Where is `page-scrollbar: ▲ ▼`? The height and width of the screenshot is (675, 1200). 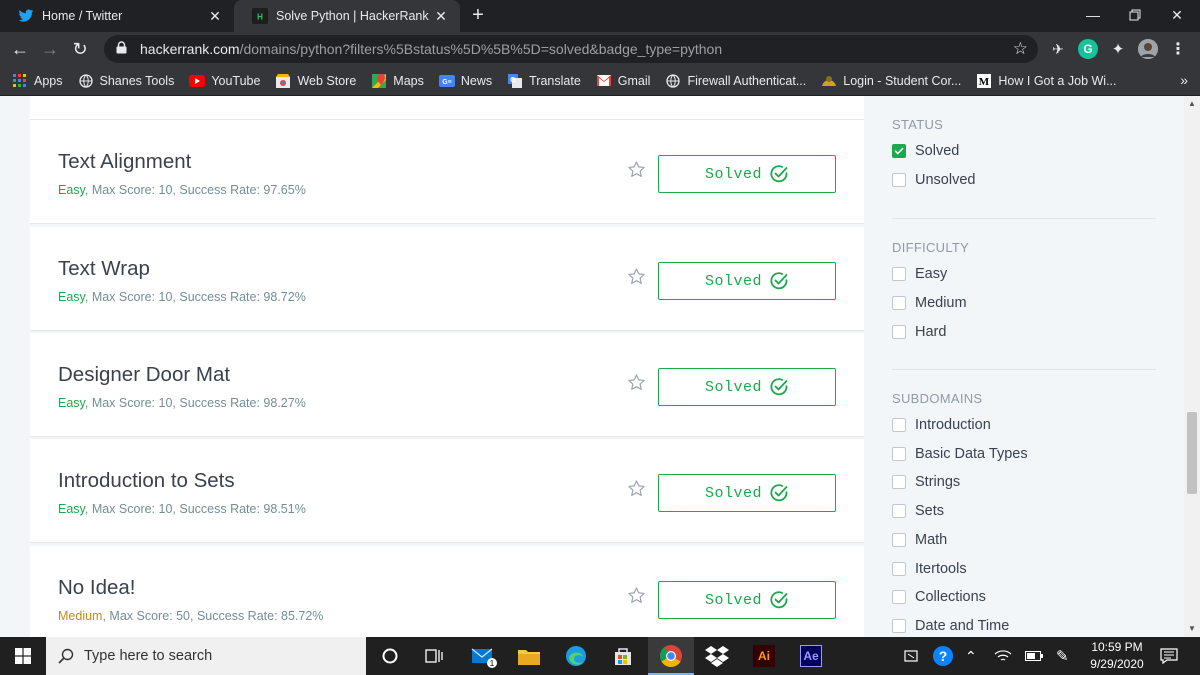
page-scrollbar: ▲ ▼ is located at coordinates (1192, 366).